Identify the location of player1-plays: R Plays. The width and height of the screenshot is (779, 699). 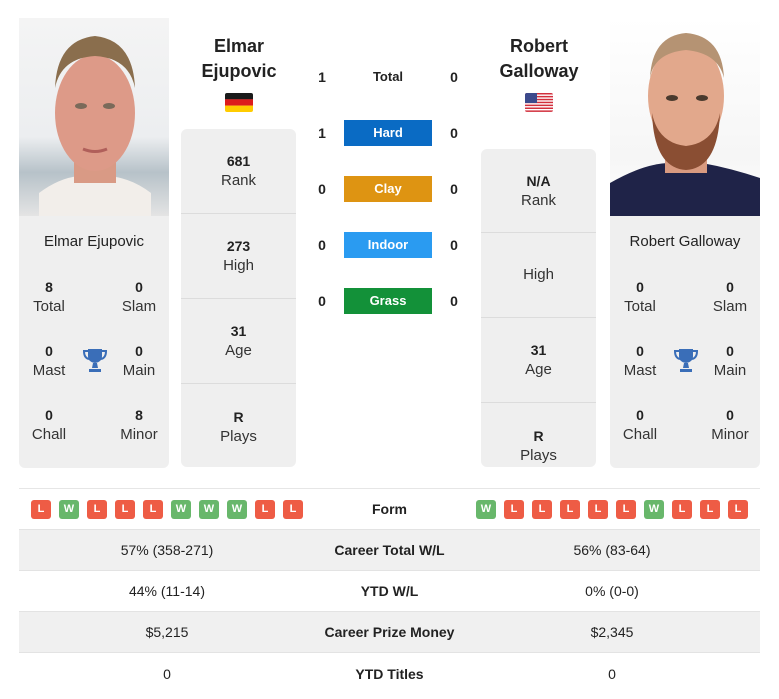
(238, 426).